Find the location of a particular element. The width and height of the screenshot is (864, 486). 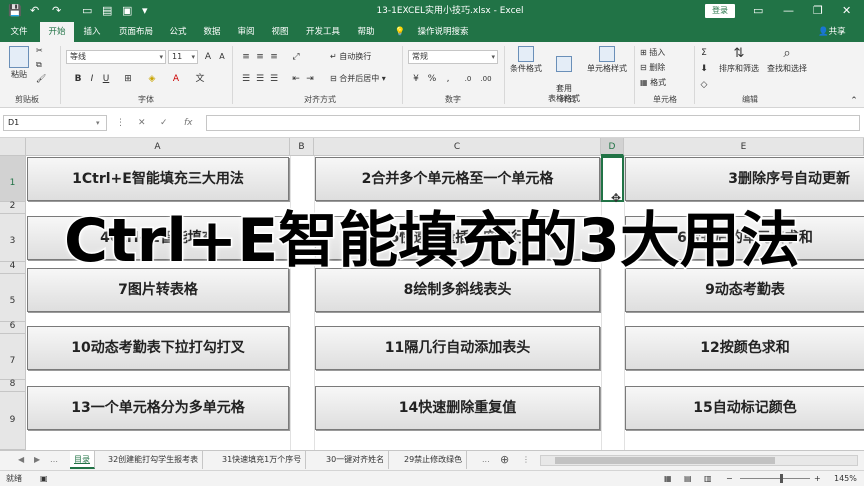

page-break-view-icon: ▥ is located at coordinates (708, 478).